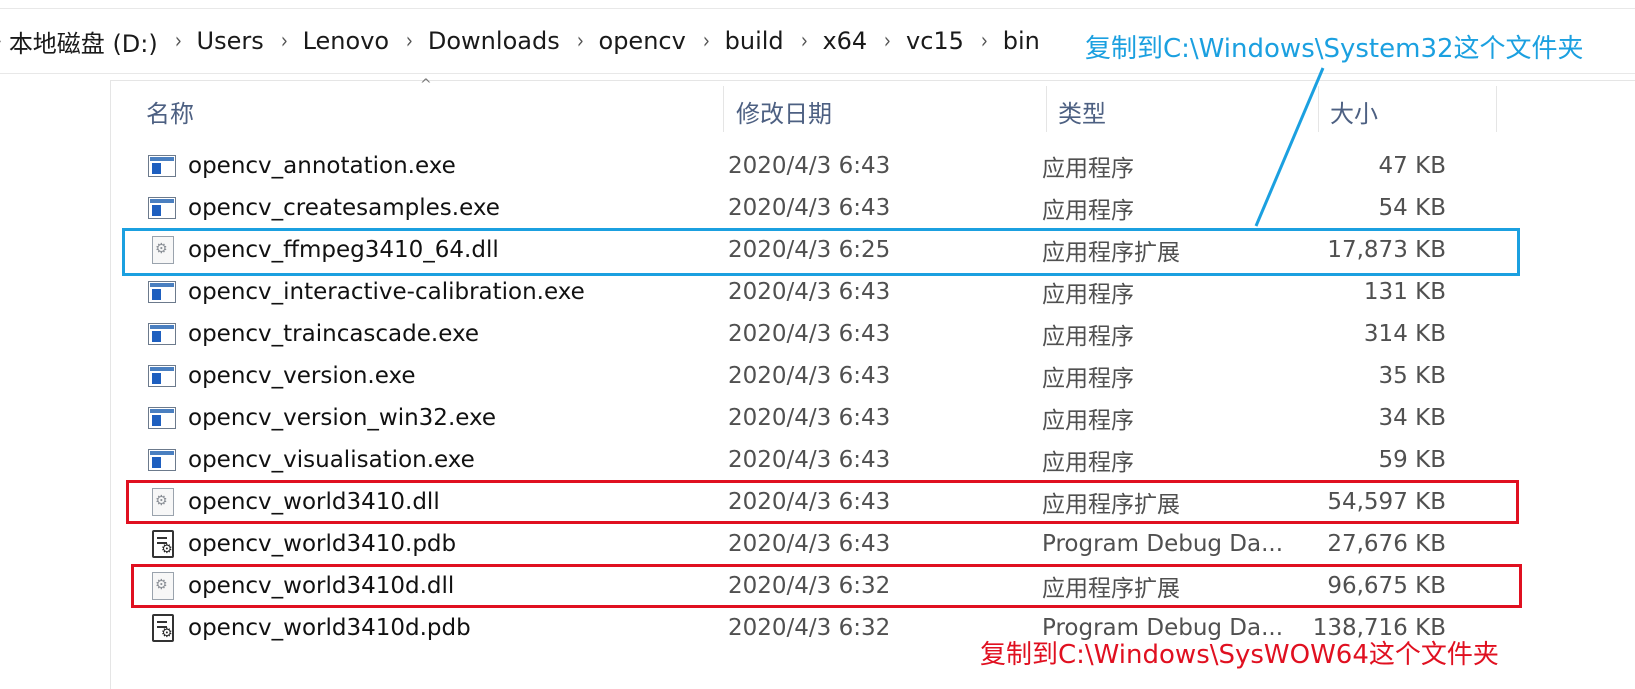 The width and height of the screenshot is (1635, 689). Describe the element at coordinates (334, 334) in the screenshot. I see `file-name: opencv_traincascade.exe` at that location.